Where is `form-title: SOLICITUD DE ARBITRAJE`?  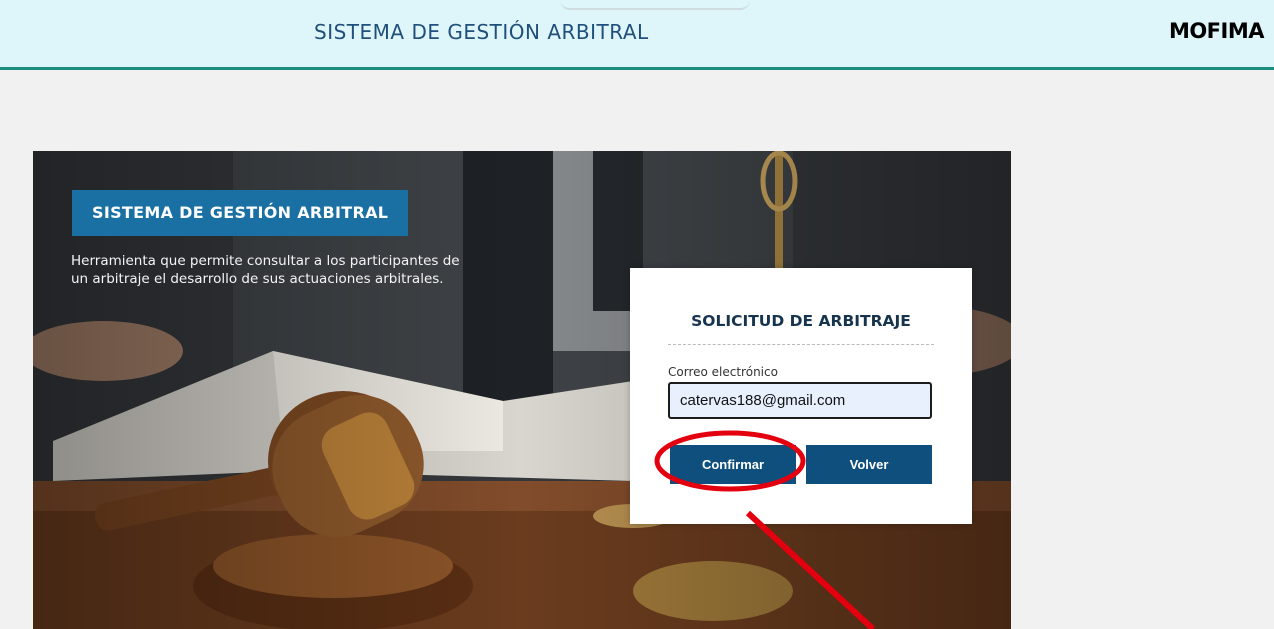 form-title: SOLICITUD DE ARBITRAJE is located at coordinates (801, 321).